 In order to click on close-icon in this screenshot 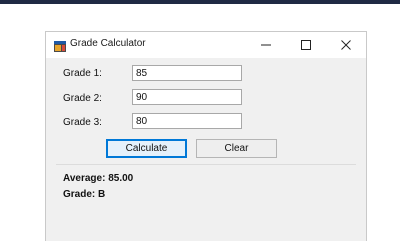, I will do `click(346, 45)`.